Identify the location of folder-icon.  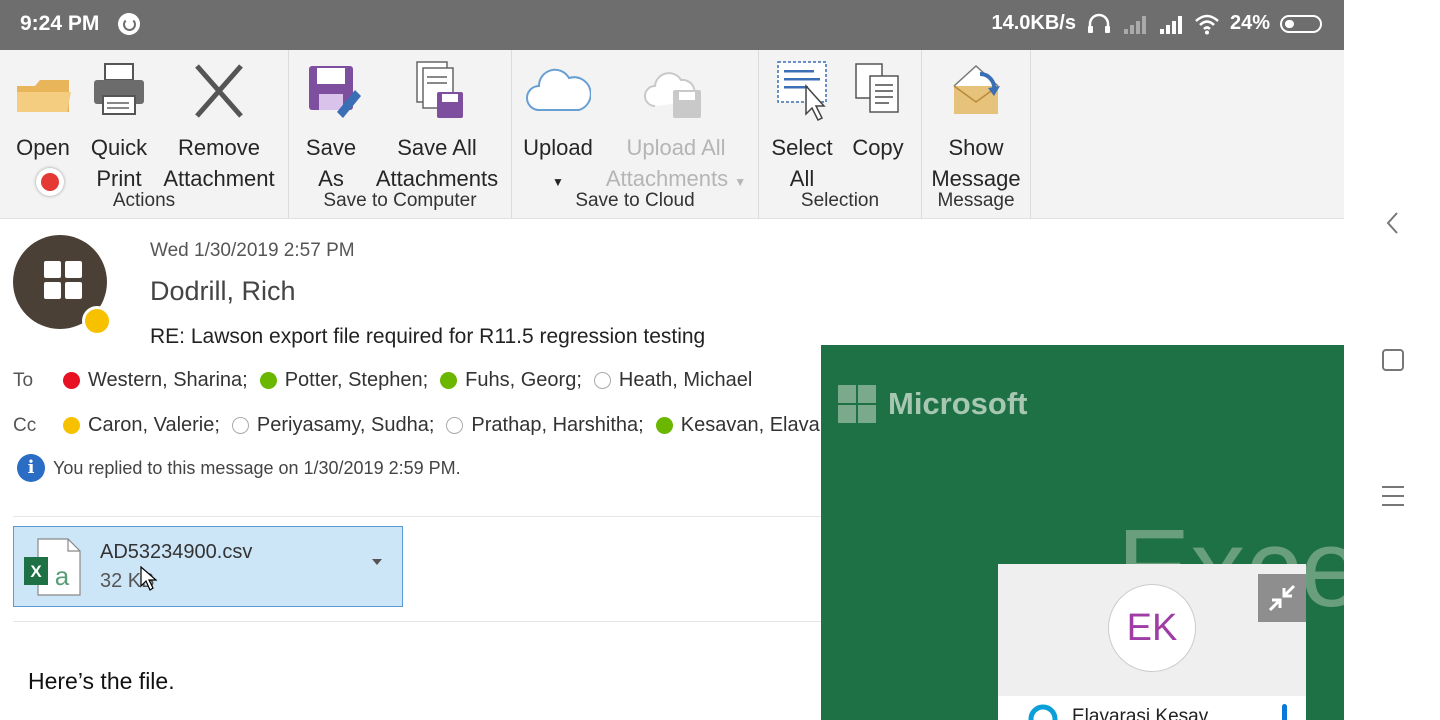
(44, 96).